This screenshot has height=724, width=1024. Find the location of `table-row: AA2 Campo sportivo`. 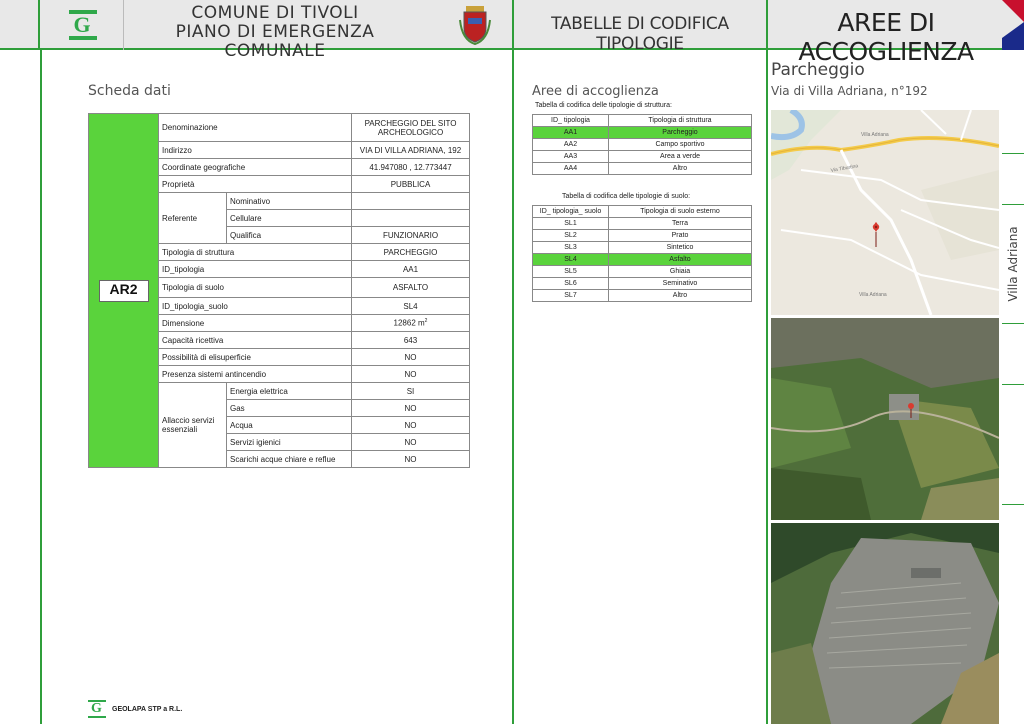

table-row: AA2 Campo sportivo is located at coordinates (642, 144).